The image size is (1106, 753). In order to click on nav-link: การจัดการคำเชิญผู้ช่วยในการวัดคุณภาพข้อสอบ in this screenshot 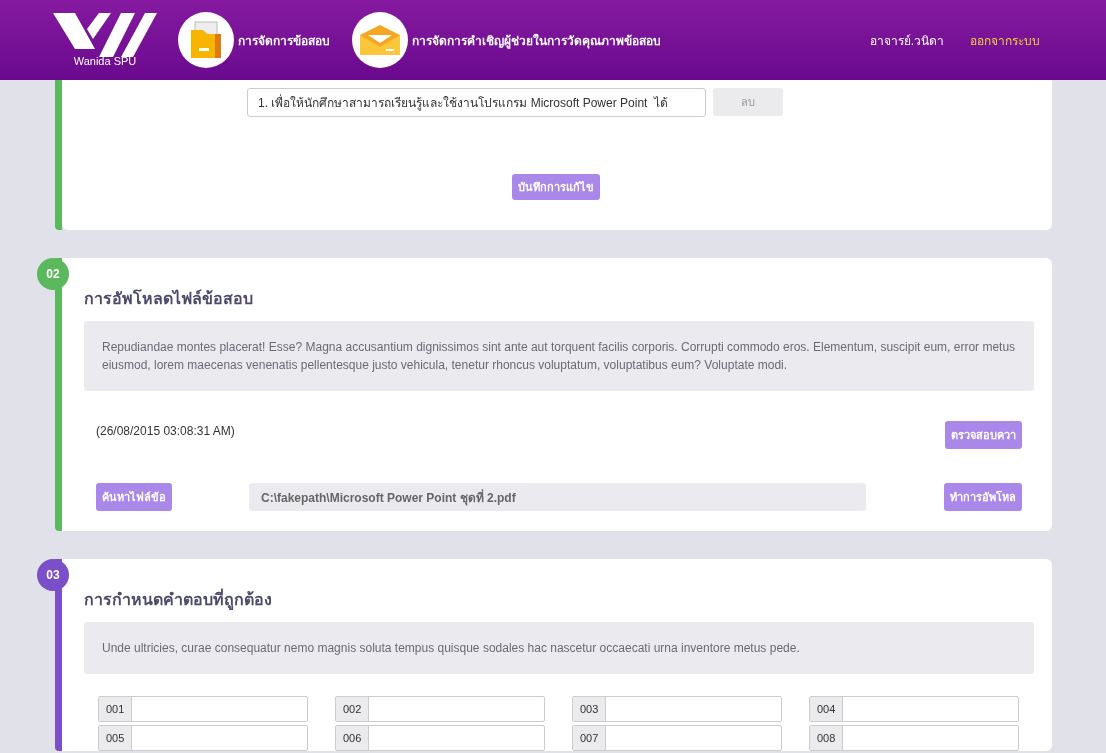, I will do `click(506, 40)`.